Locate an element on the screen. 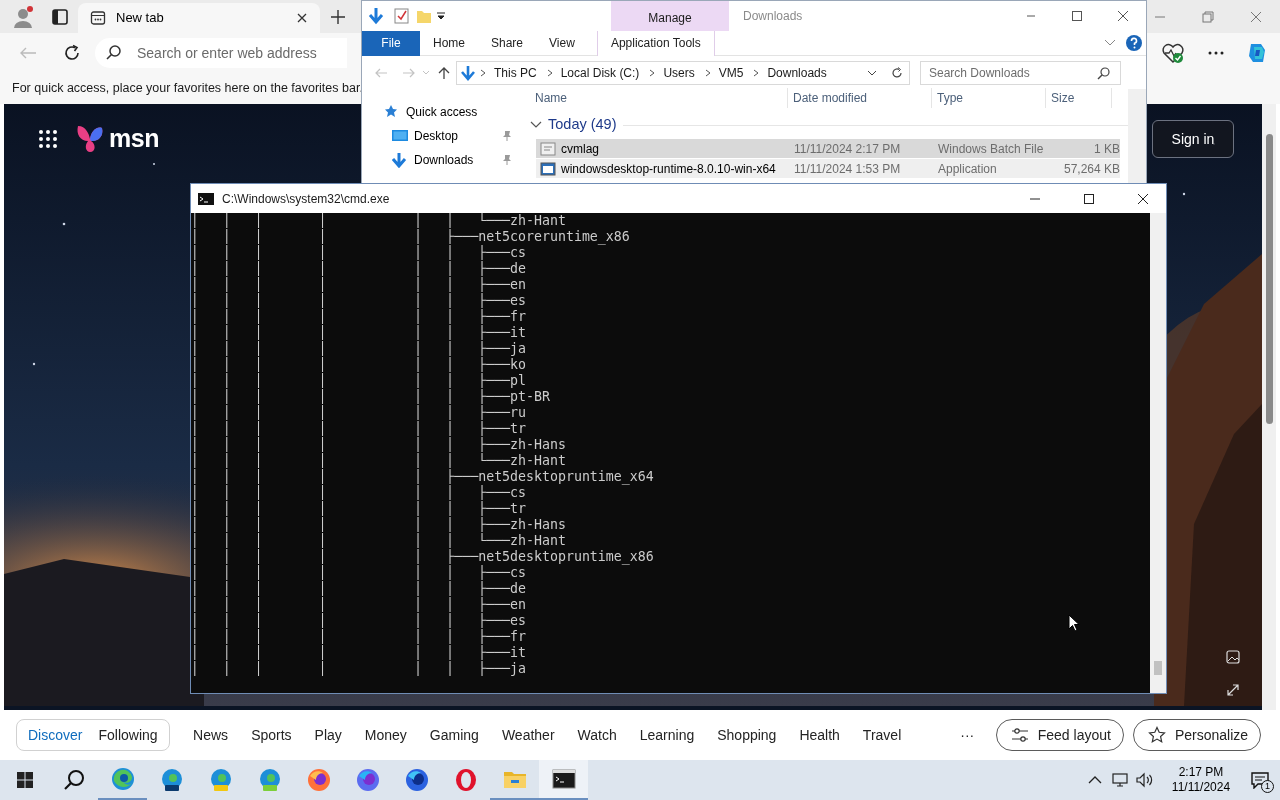  tab-actions-icon is located at coordinates (60, 16).